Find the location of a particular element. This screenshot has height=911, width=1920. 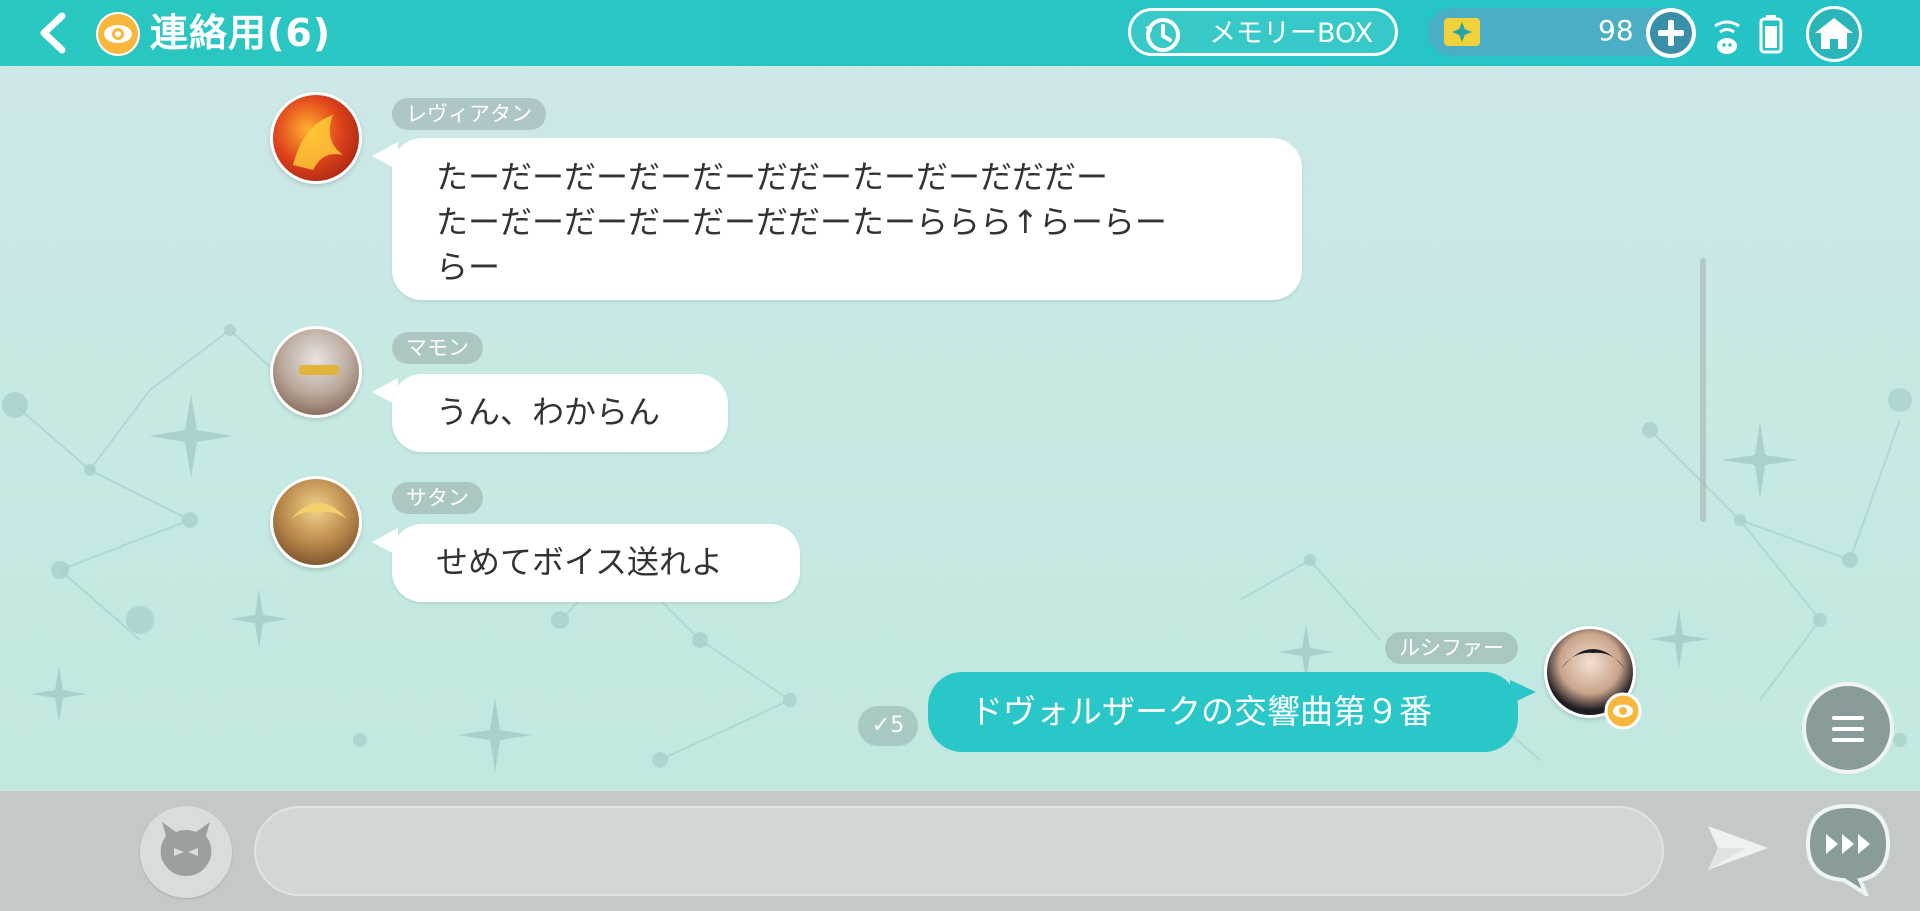

memory-box-label: メモリーBOX is located at coordinates (1291, 33).